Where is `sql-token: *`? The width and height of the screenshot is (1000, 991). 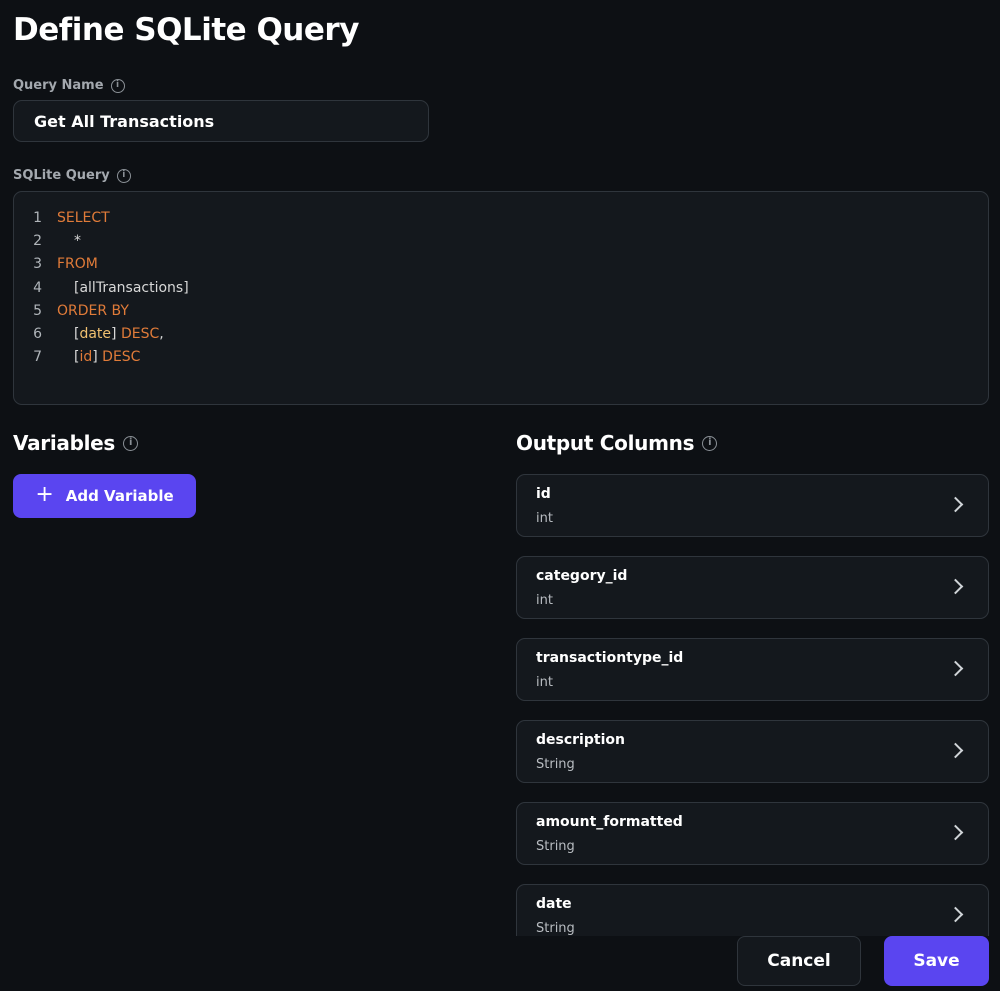 sql-token: * is located at coordinates (77, 240).